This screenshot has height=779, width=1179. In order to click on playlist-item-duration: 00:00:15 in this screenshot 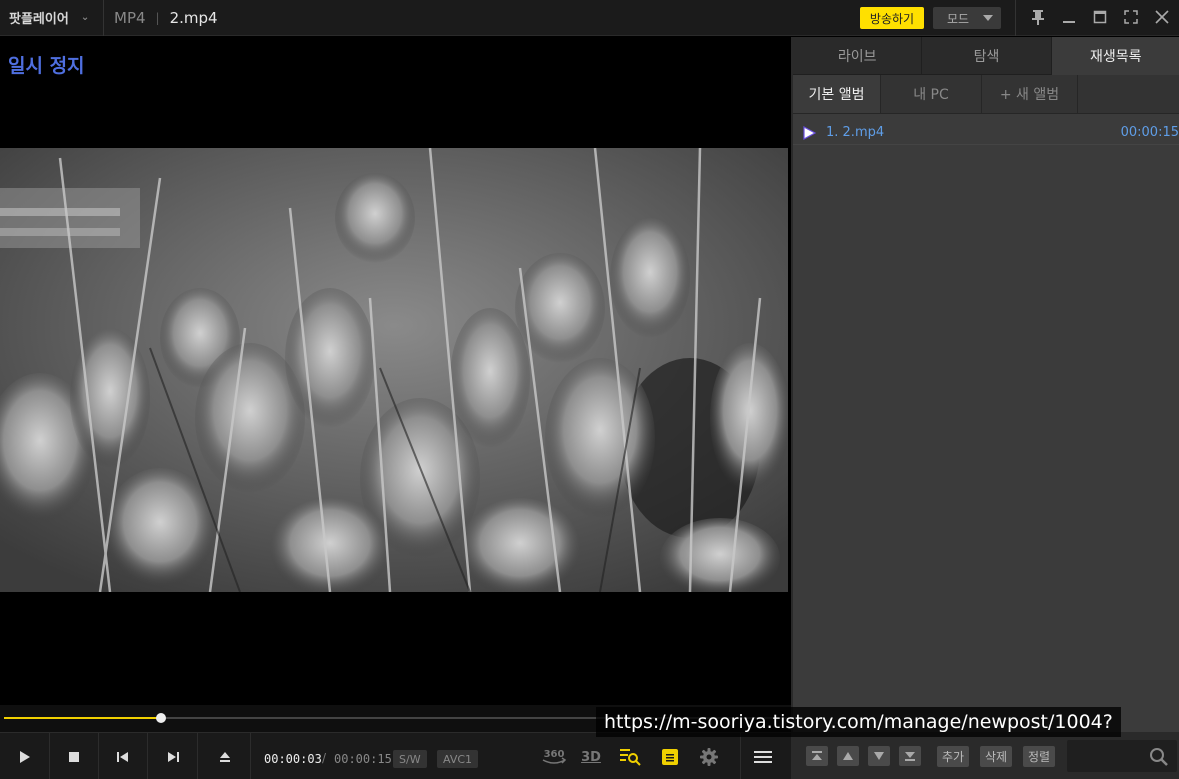, I will do `click(1149, 132)`.